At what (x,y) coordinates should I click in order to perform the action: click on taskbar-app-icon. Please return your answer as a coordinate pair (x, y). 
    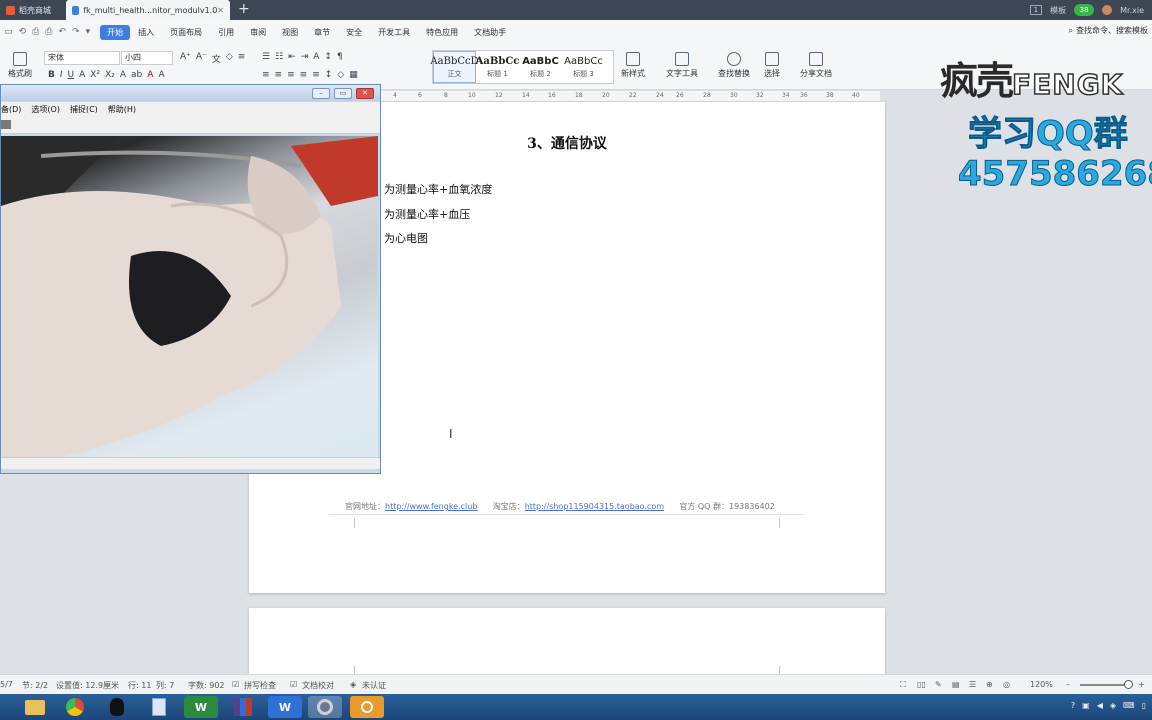
    Looking at the image, I should click on (367, 707).